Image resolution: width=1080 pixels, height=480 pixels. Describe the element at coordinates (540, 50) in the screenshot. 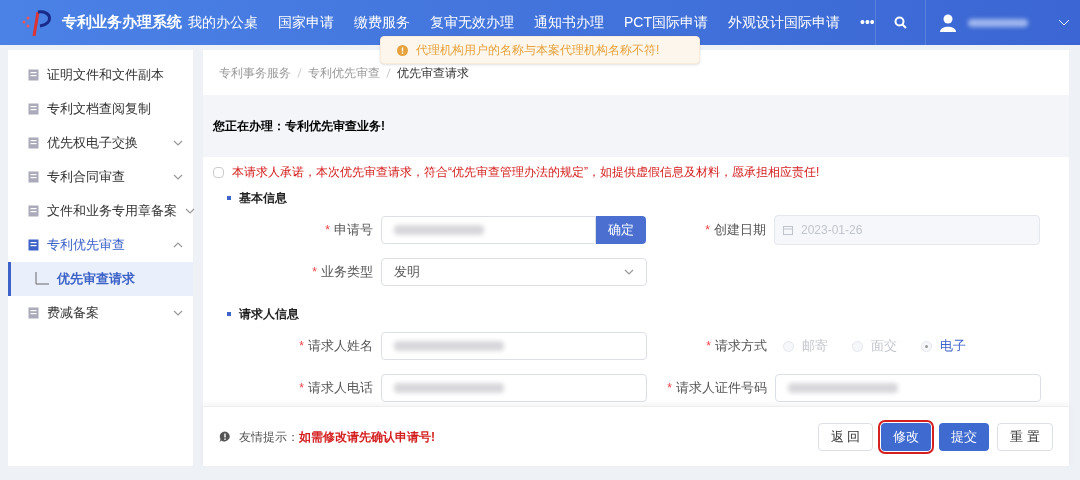

I see `toast: 代理机构用户的名称与本案代理机构名称不符!` at that location.